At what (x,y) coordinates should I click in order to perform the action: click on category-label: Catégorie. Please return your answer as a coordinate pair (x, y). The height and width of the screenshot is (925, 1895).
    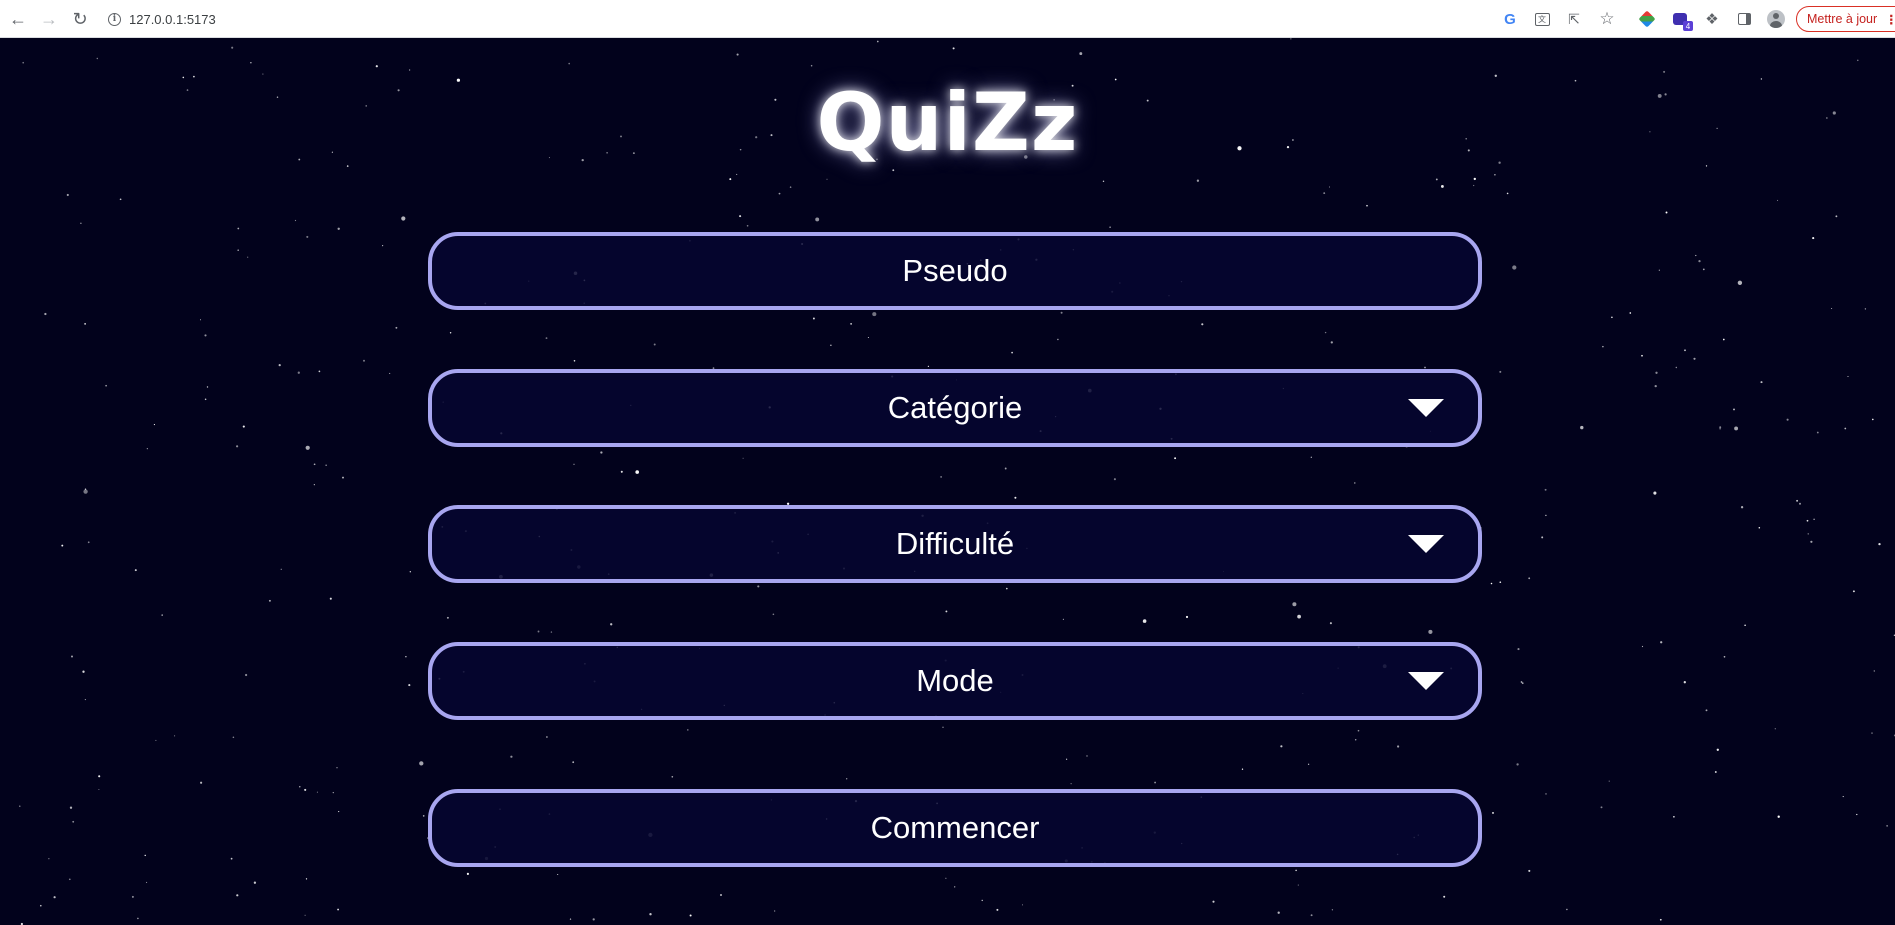
    Looking at the image, I should click on (955, 407).